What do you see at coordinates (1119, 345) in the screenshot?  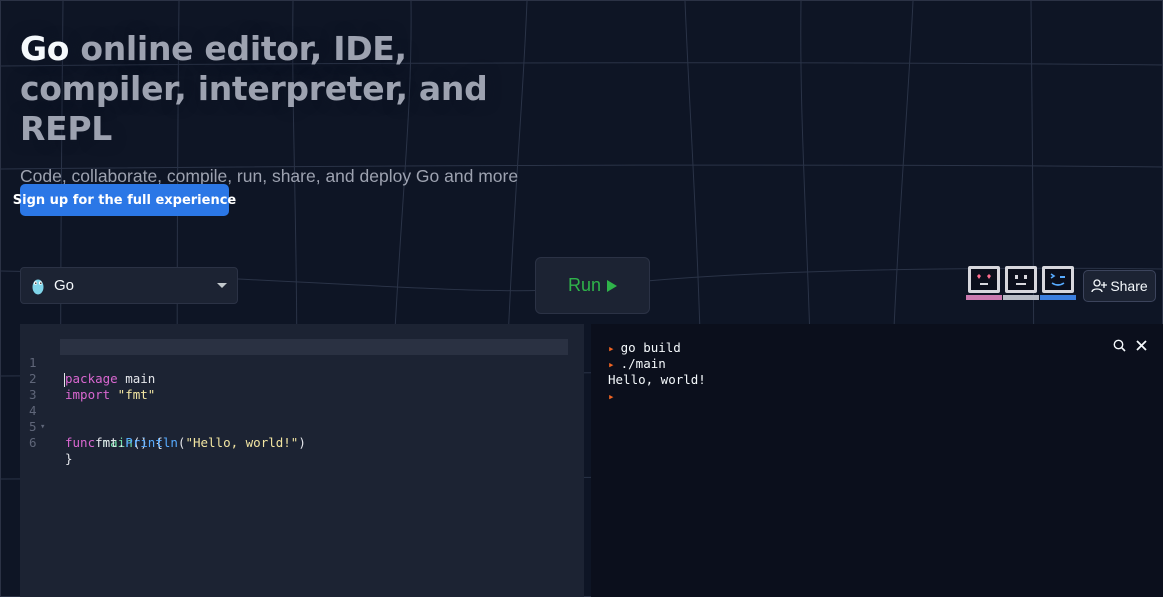 I see `search-icon` at bounding box center [1119, 345].